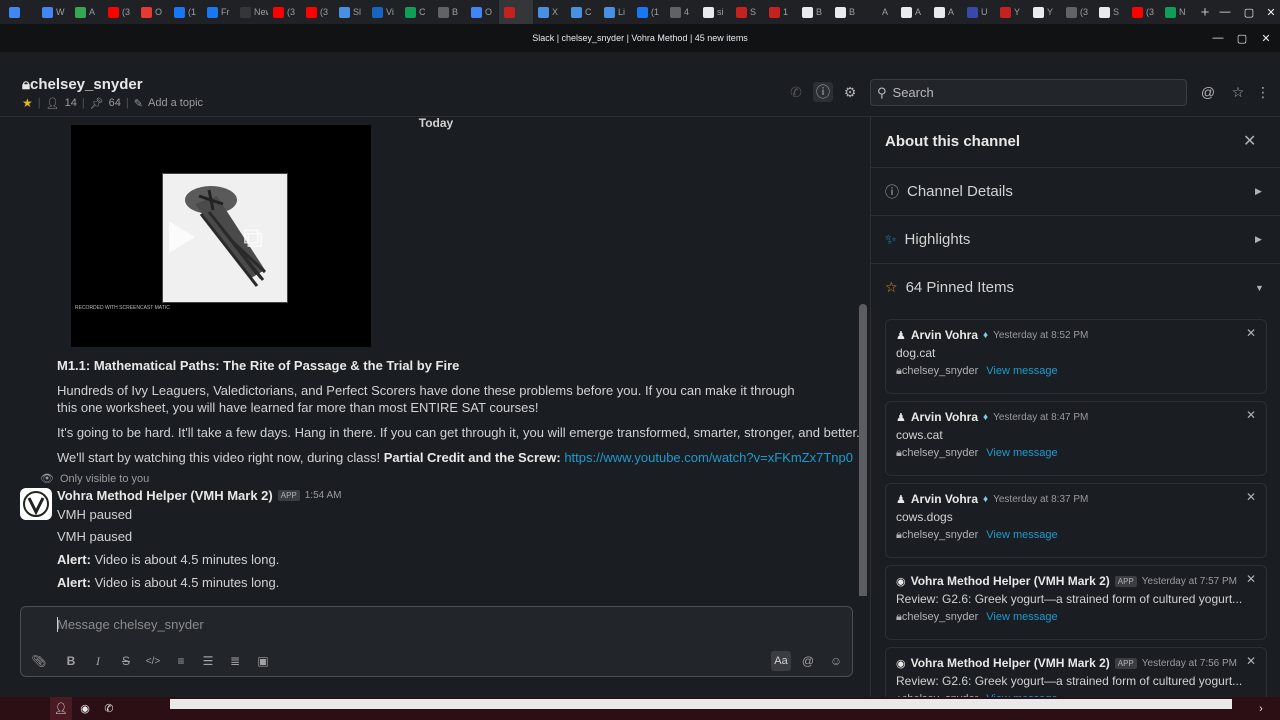 The image size is (1280, 720). Describe the element at coordinates (383, 12) in the screenshot. I see `browser-tab: Vi` at that location.